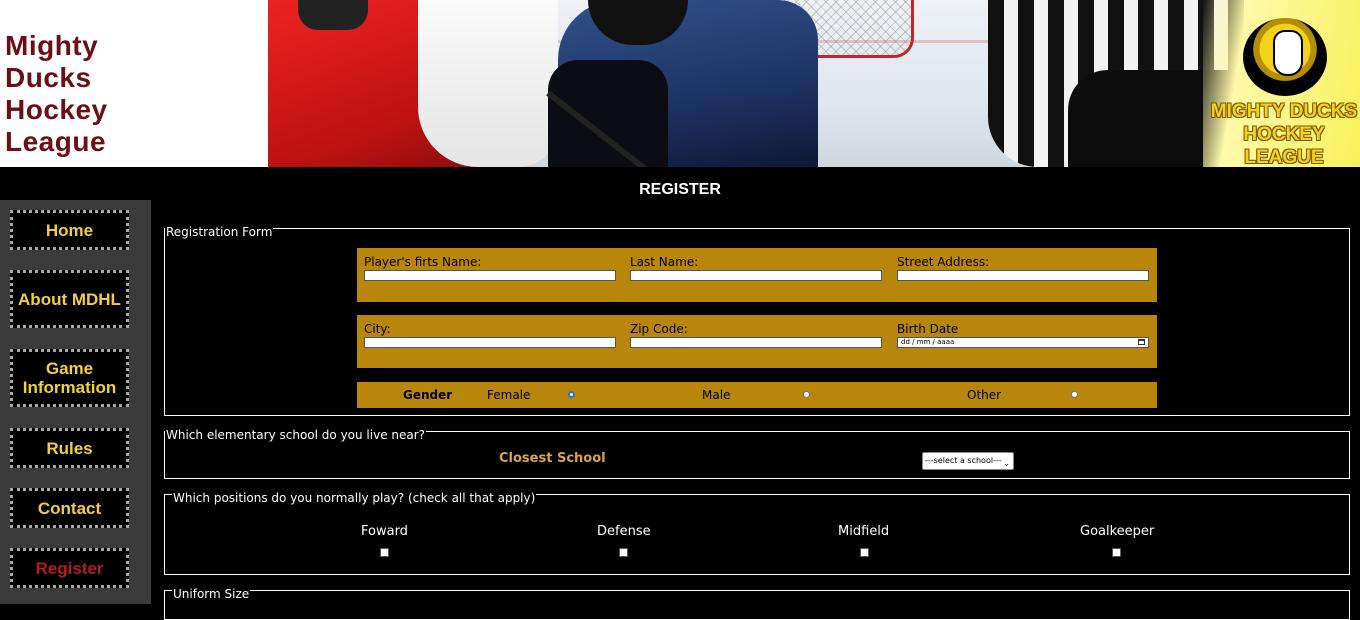 The image size is (1360, 620). I want to click on site-title-line: Mighty, so click(52, 45).